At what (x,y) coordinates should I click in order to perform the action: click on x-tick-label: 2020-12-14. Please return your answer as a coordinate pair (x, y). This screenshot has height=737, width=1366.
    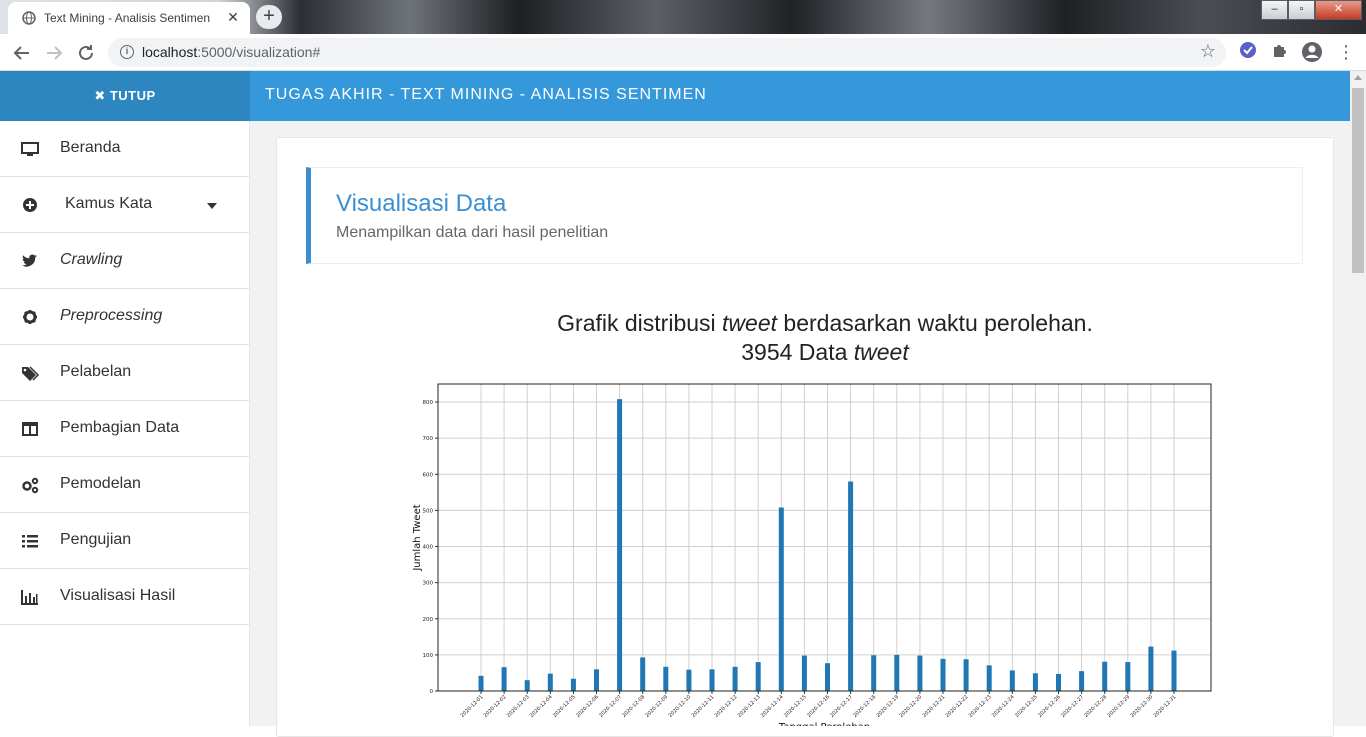
    Looking at the image, I should click on (772, 706).